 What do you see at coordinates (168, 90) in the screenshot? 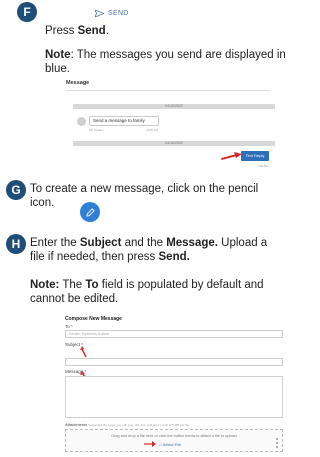
I see `divider` at bounding box center [168, 90].